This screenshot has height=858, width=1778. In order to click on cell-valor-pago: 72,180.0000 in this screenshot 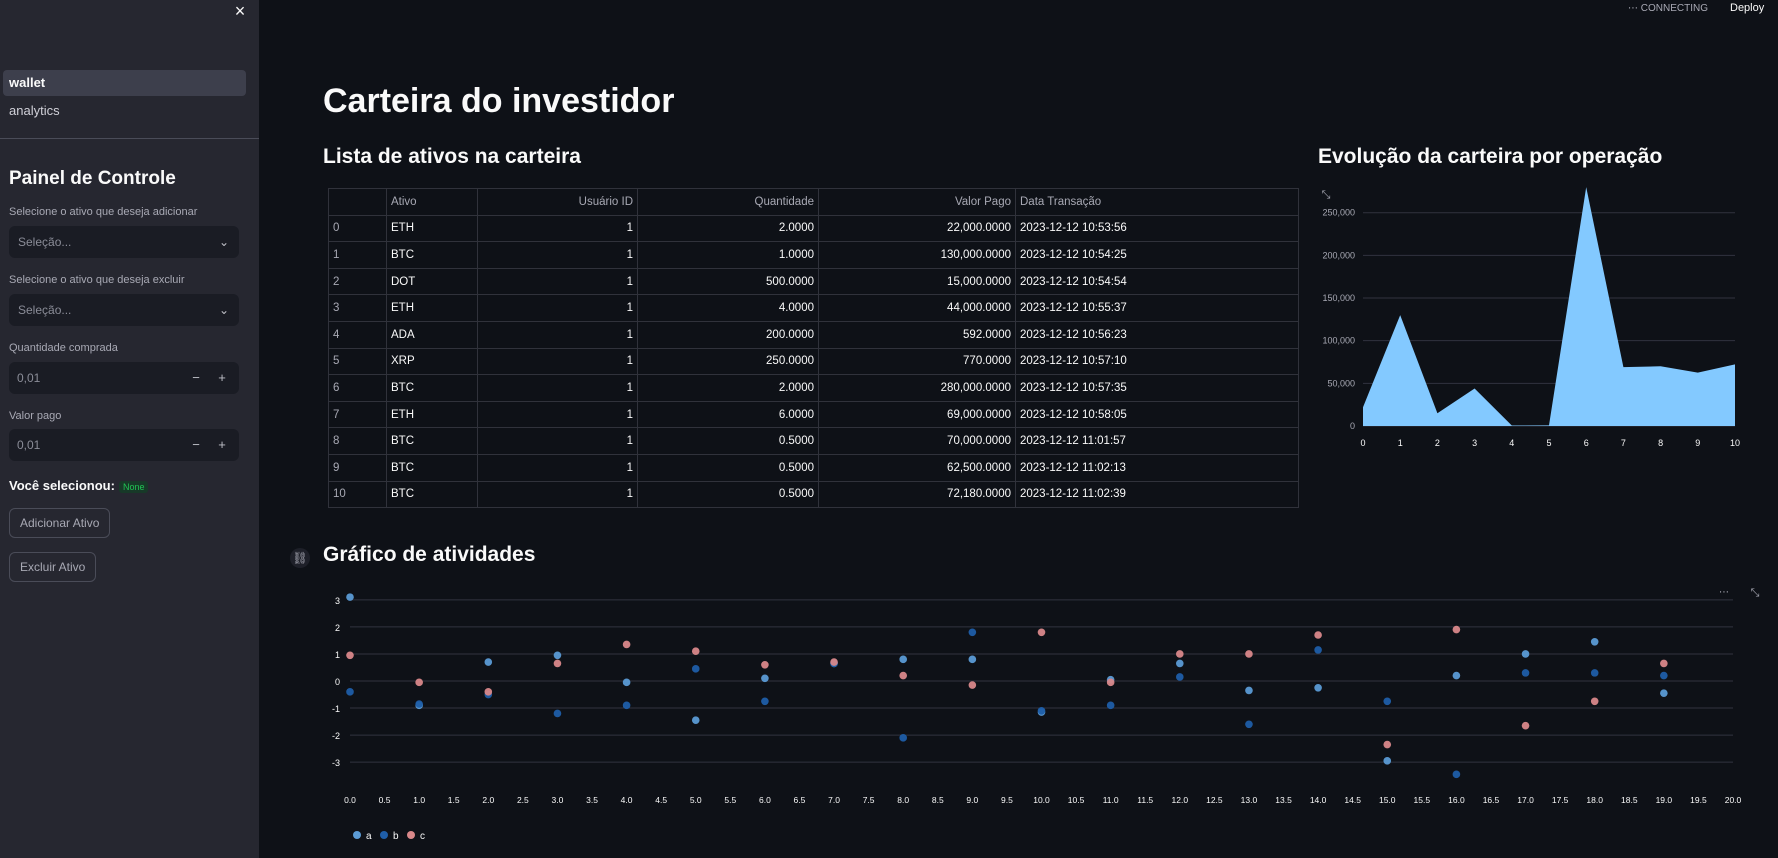, I will do `click(917, 494)`.